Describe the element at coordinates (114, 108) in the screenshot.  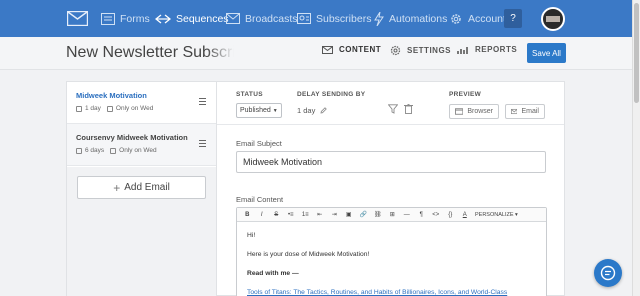
I see `email-meta: 1 day Only on Wed` at that location.